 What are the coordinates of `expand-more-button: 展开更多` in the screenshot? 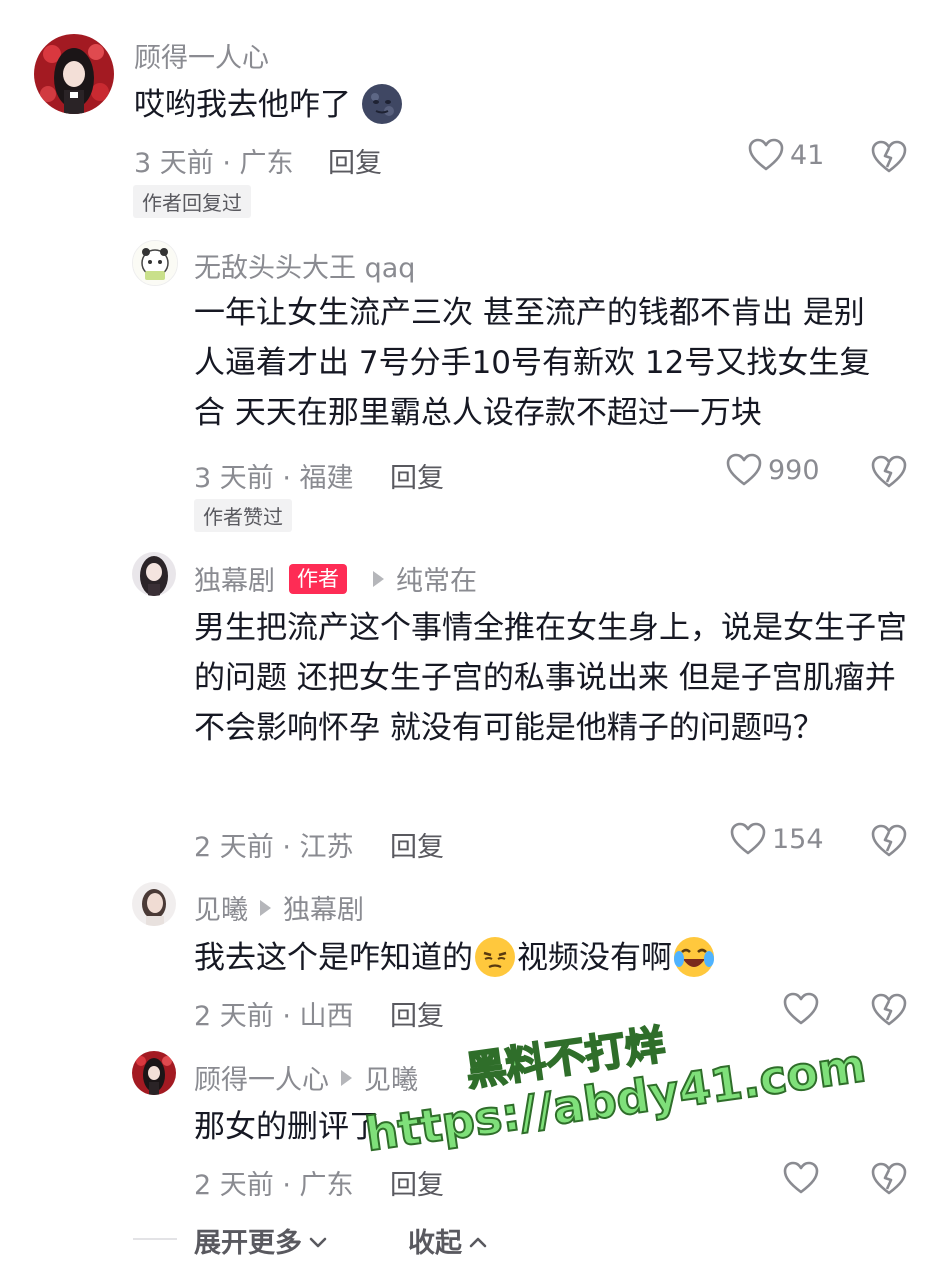 It's located at (261, 1240).